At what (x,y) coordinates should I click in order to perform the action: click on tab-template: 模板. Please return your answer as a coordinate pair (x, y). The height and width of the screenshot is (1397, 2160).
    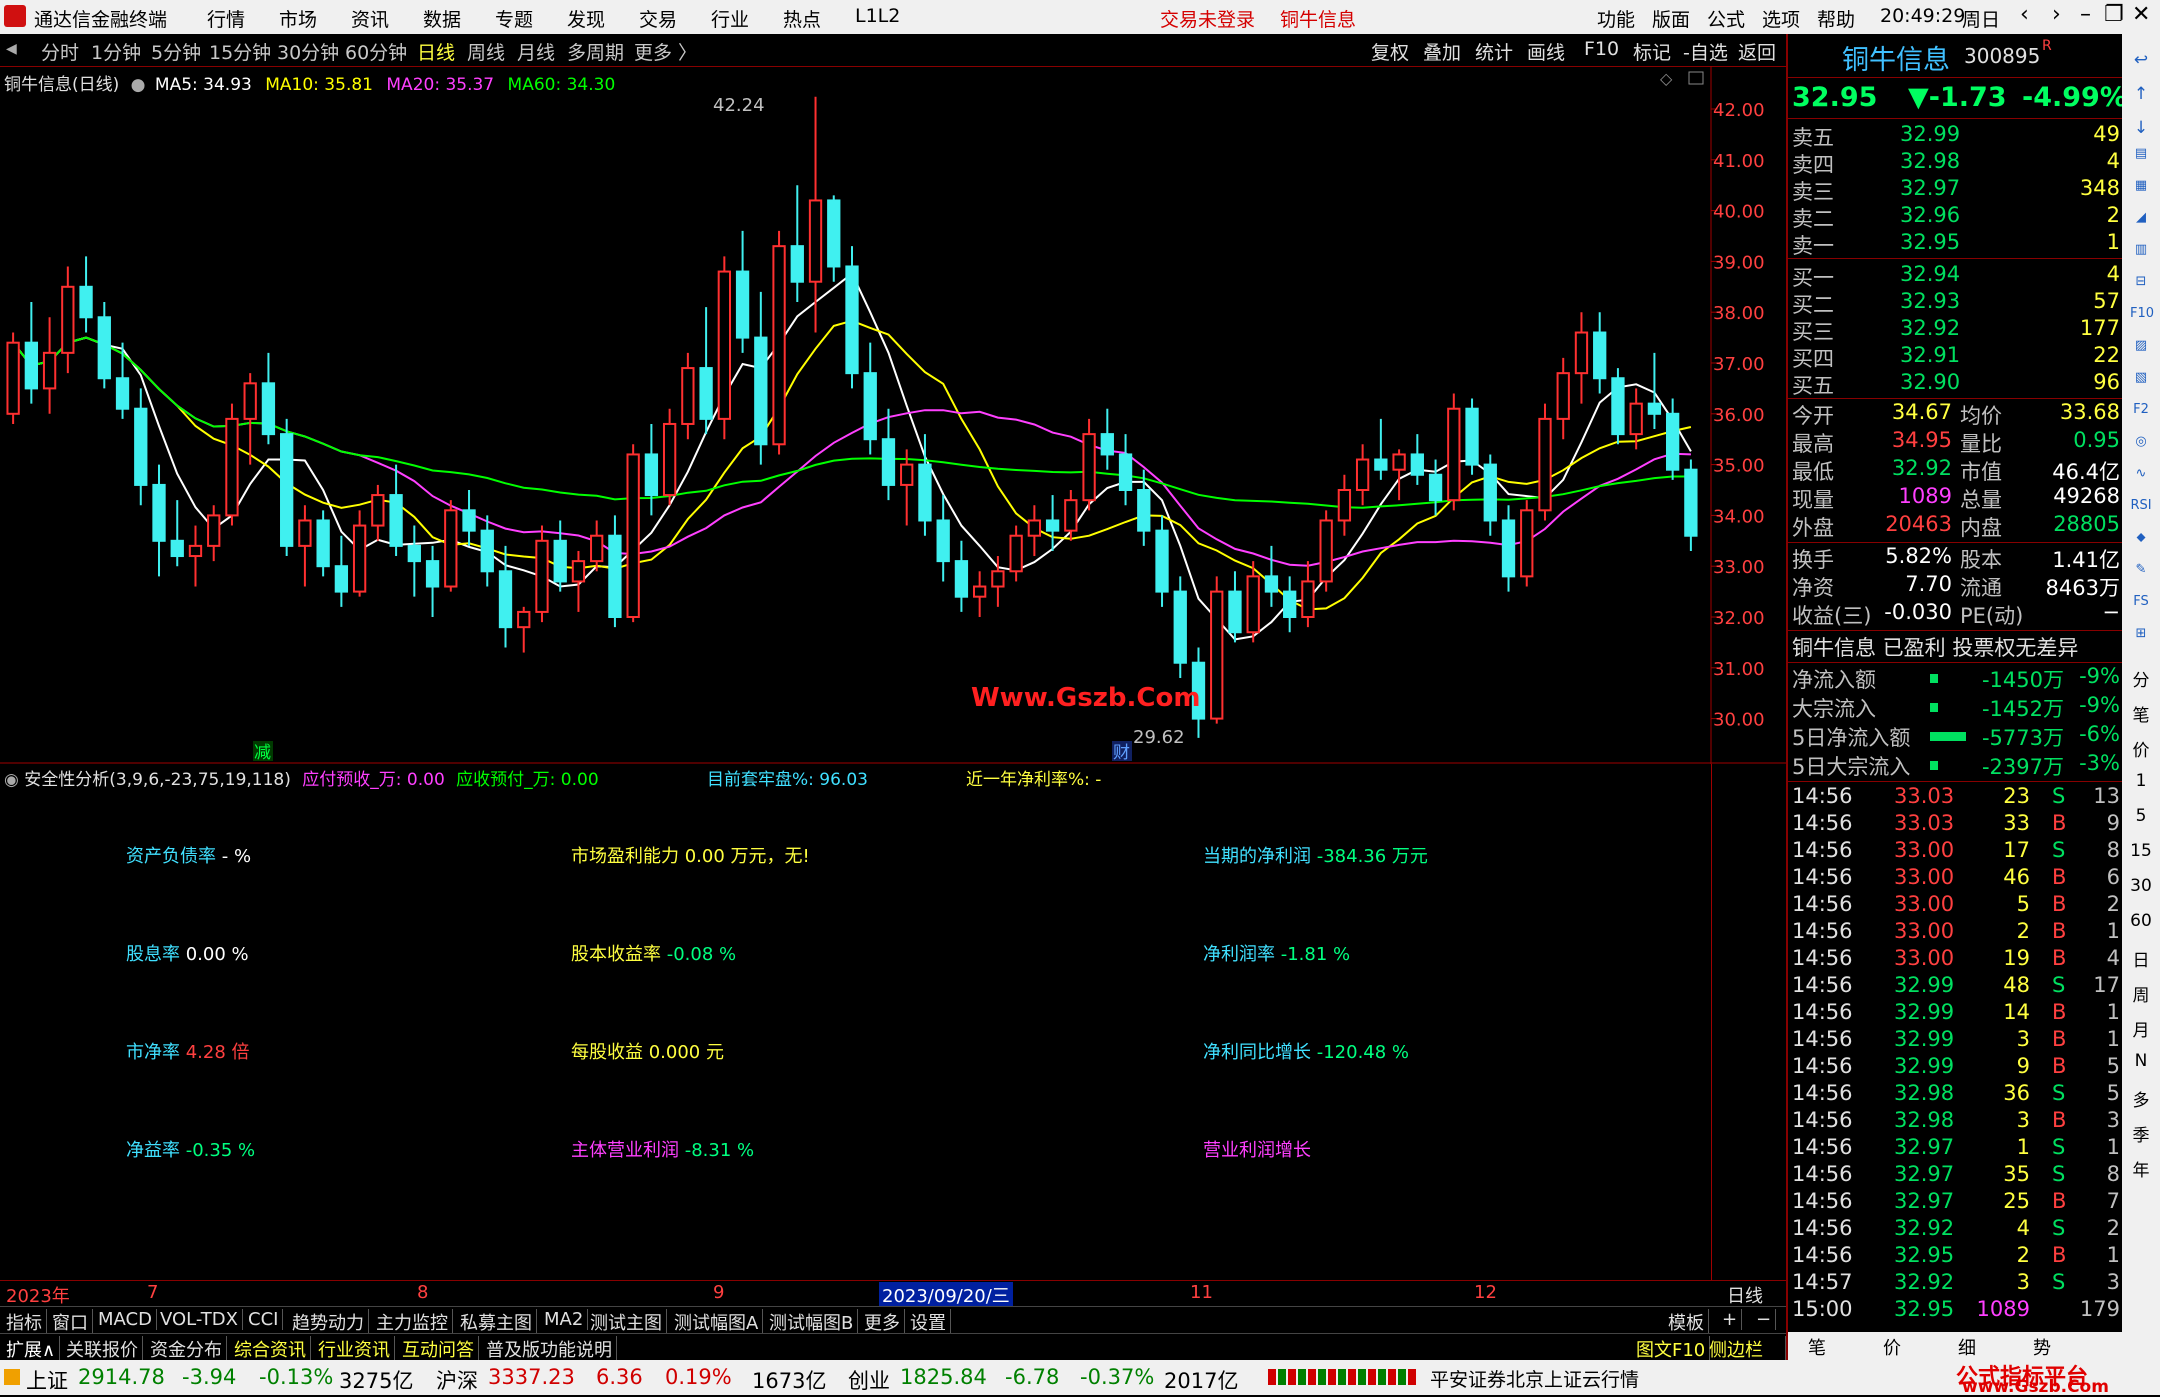
    Looking at the image, I should click on (1686, 1322).